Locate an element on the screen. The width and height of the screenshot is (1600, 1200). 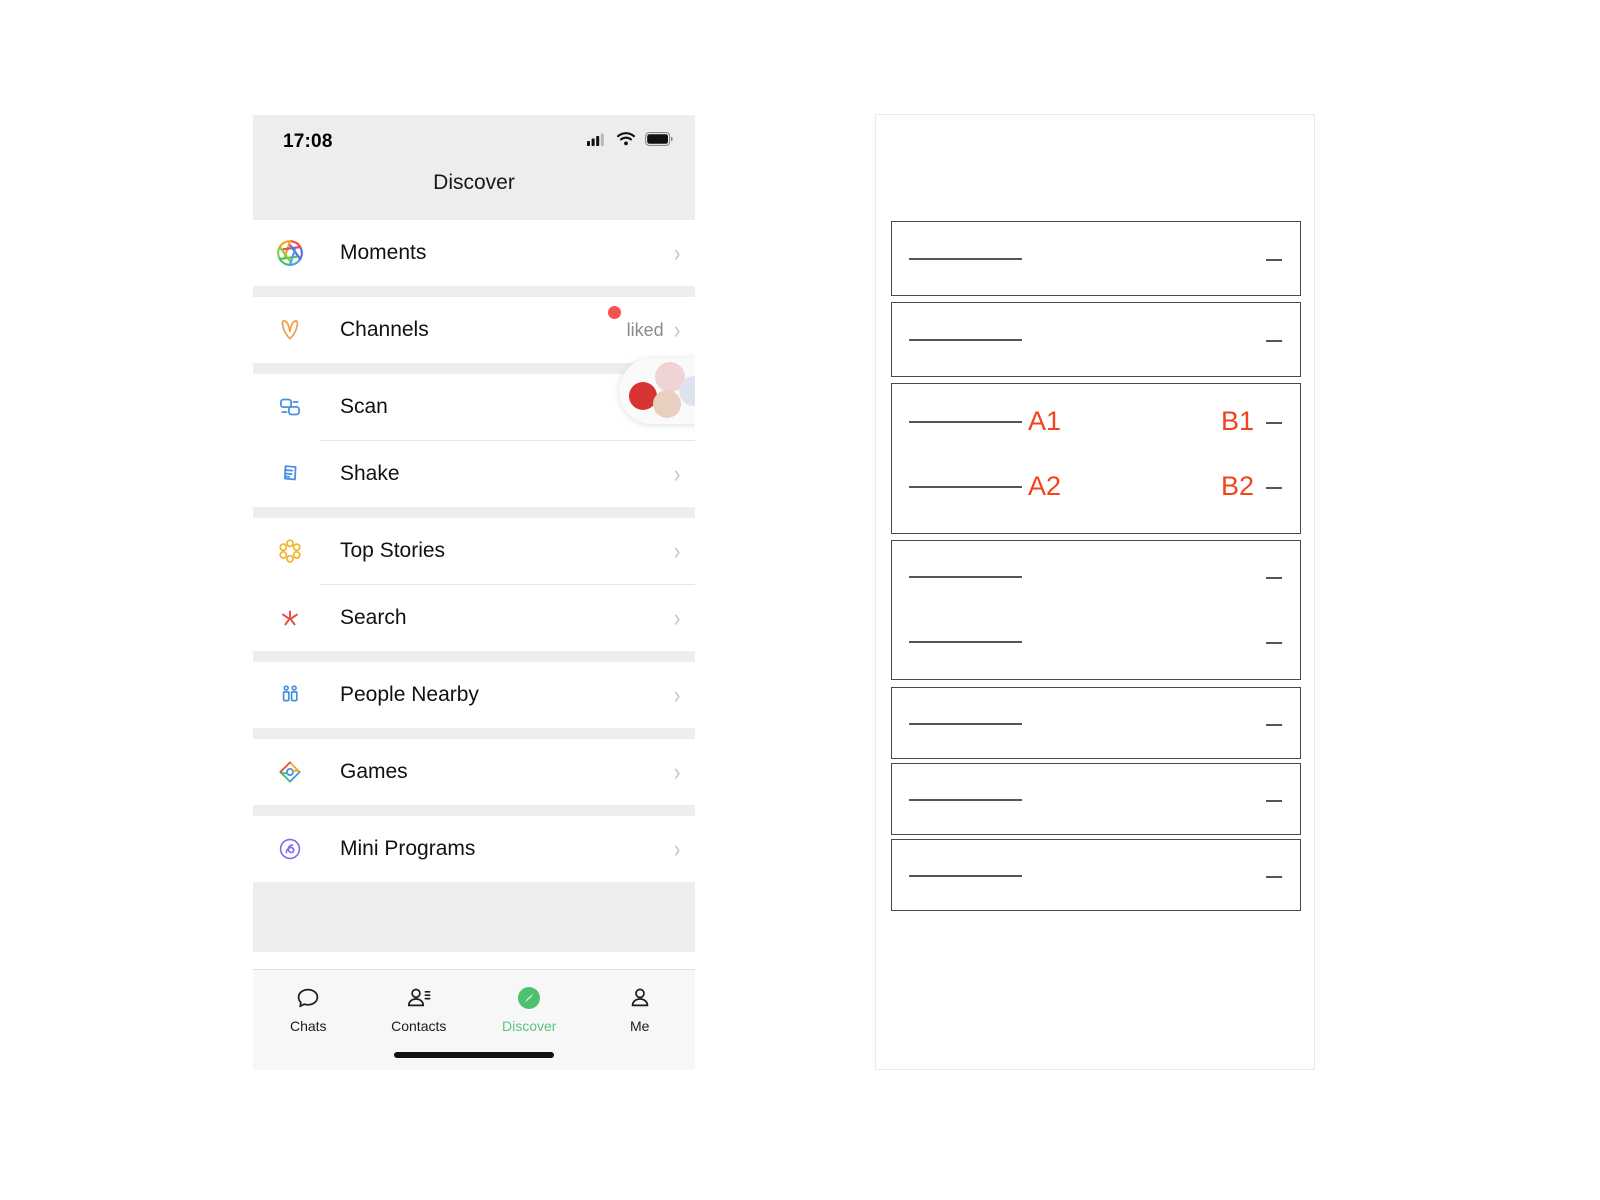
sidebar-item-label: Moments is located at coordinates (383, 252).